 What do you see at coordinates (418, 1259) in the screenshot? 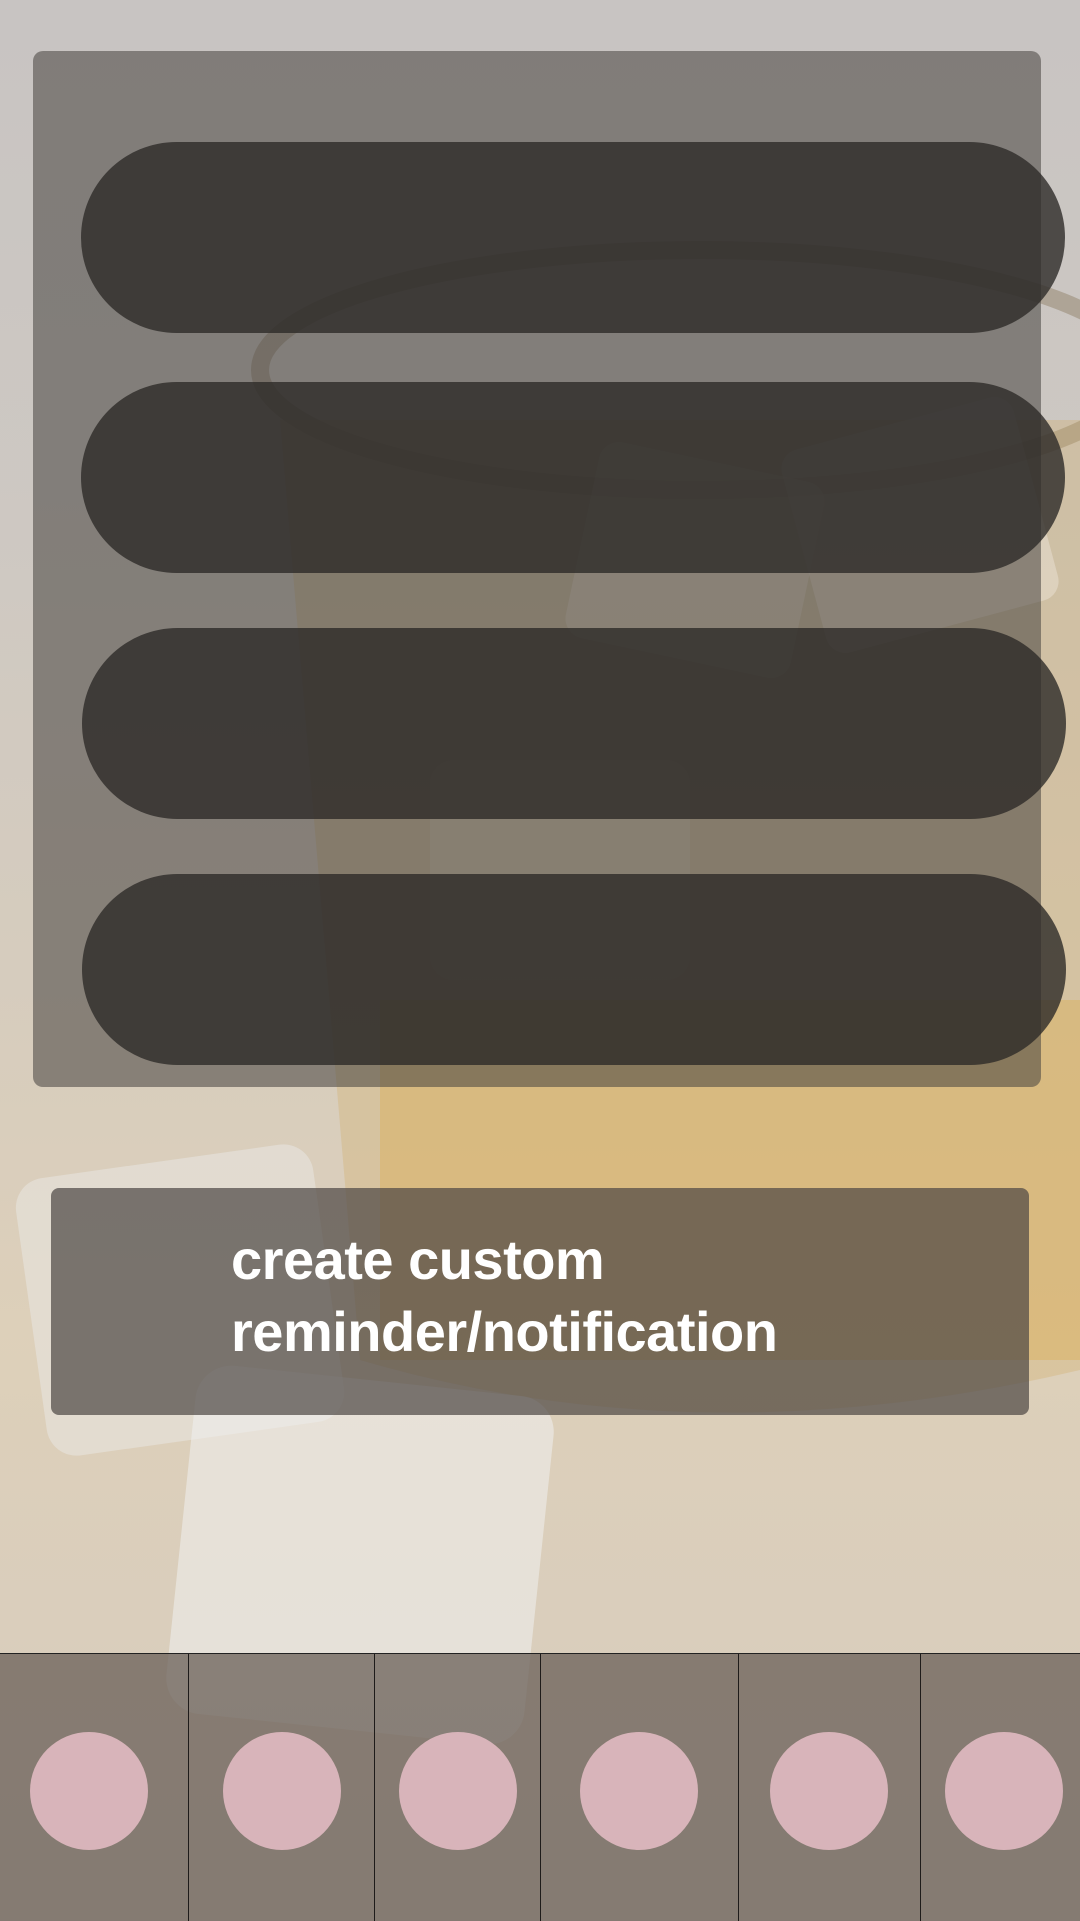
I see `create-label-line1: create custom` at bounding box center [418, 1259].